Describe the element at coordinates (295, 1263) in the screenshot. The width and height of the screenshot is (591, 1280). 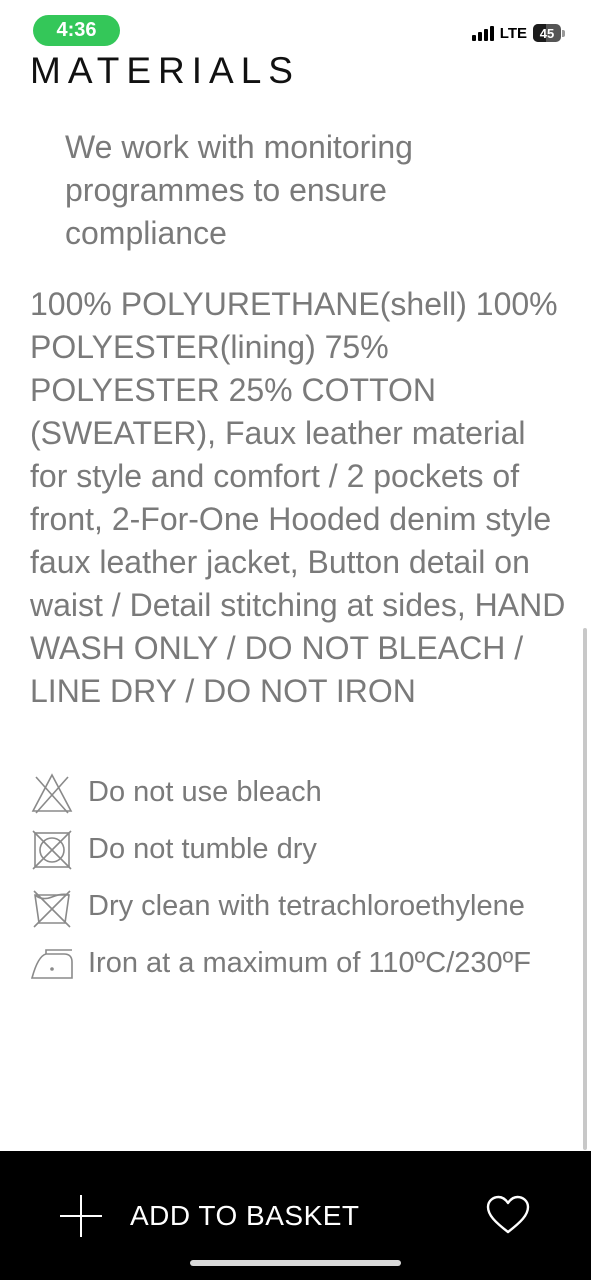
I see `home-indicator` at that location.